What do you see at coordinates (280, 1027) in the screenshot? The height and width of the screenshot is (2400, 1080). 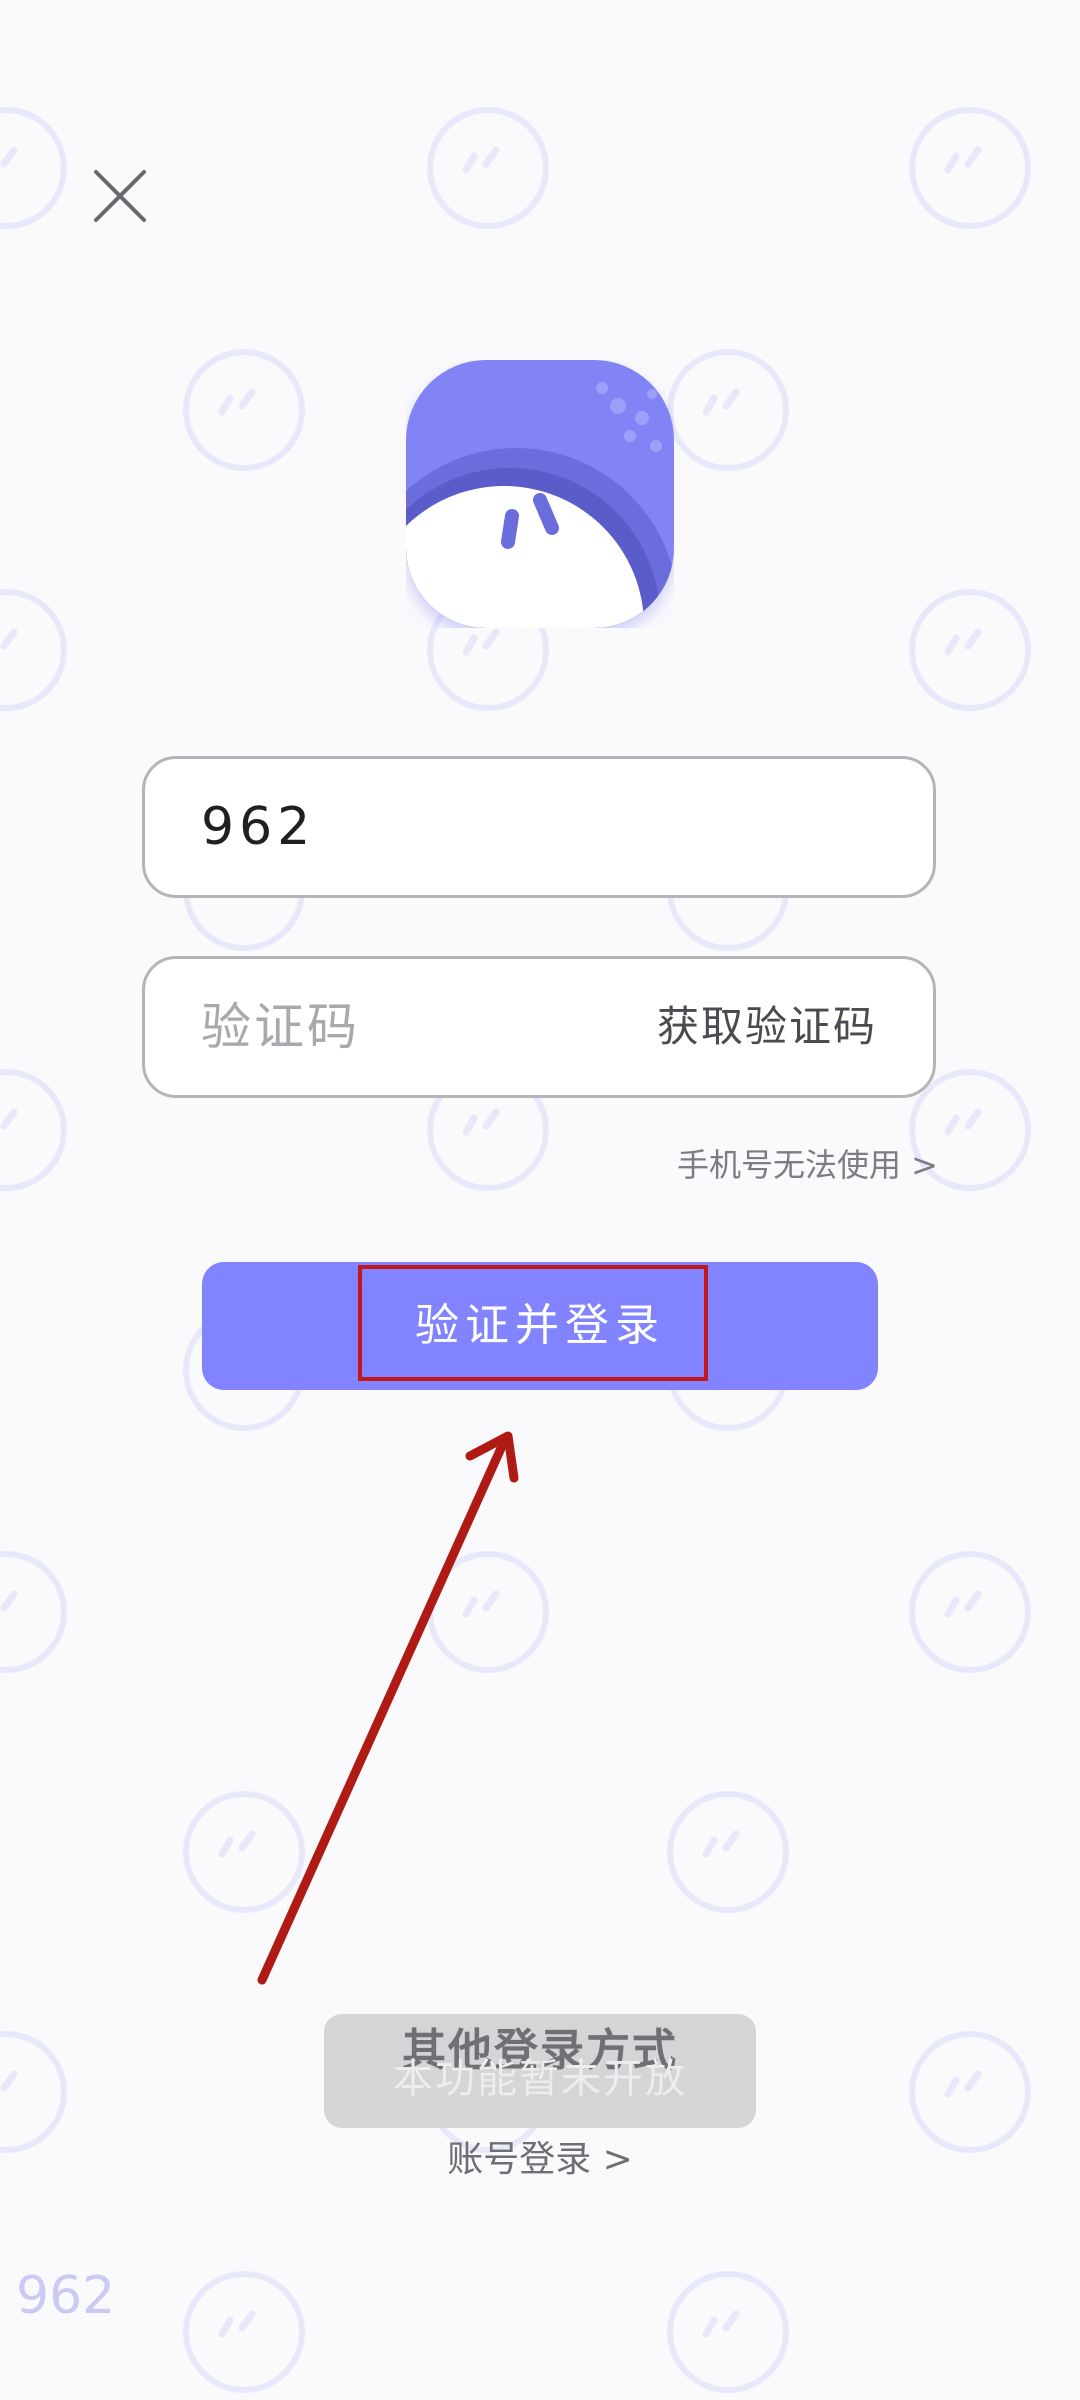 I see `verification-code-placeholder: 验证码` at bounding box center [280, 1027].